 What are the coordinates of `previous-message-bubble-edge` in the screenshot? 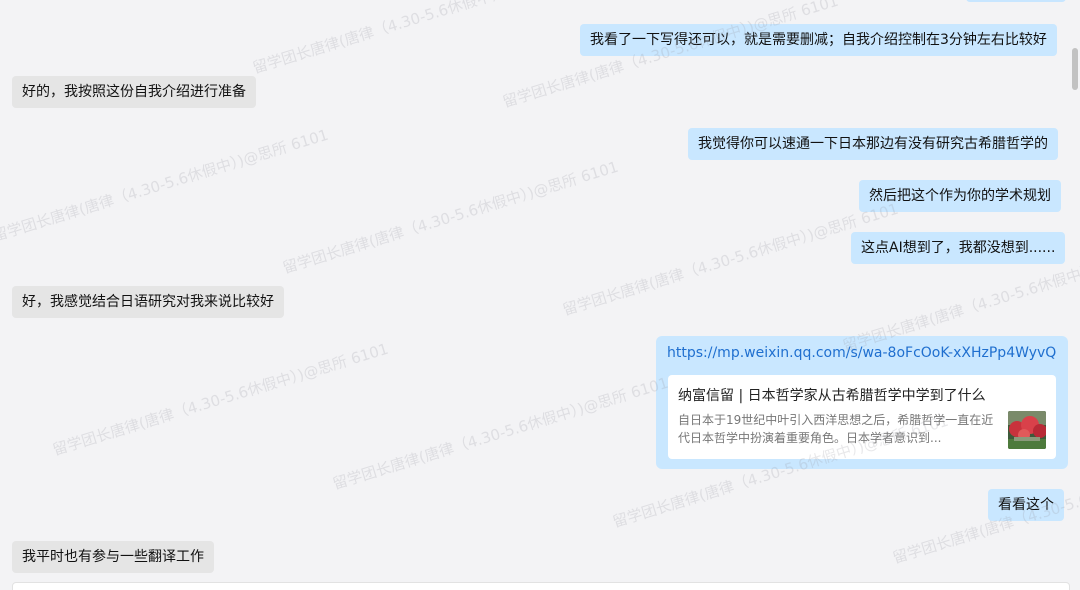 It's located at (1016, 1).